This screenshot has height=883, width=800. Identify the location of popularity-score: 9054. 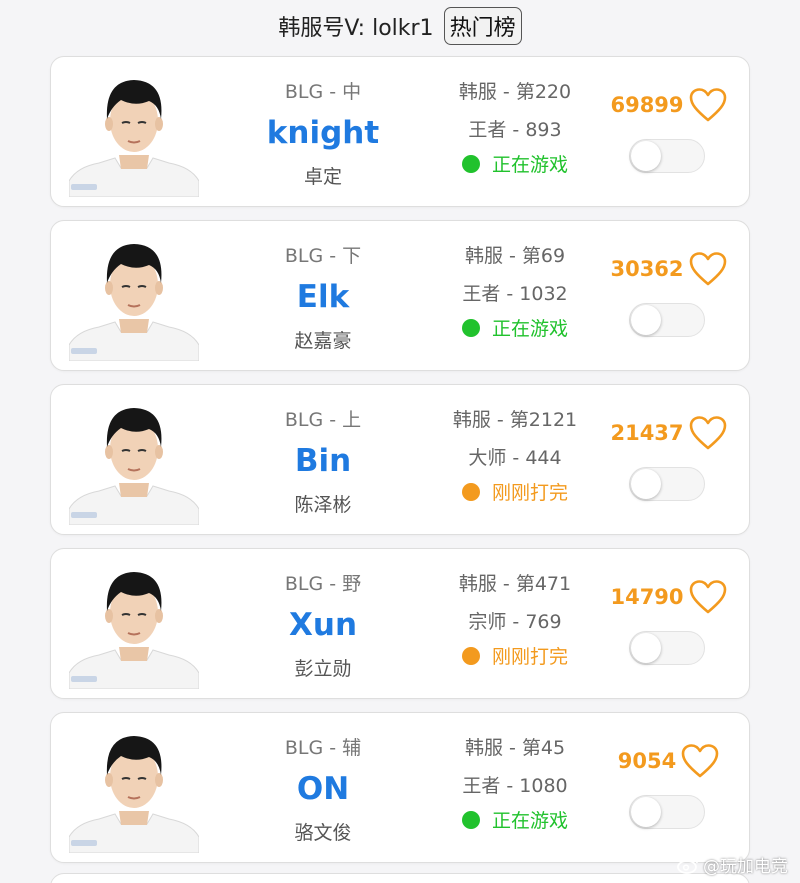
(669, 761).